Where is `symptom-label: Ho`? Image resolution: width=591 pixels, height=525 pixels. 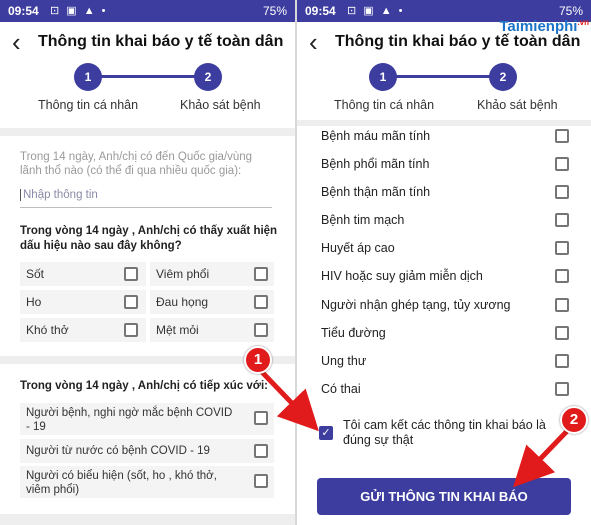 symptom-label: Ho is located at coordinates (34, 302).